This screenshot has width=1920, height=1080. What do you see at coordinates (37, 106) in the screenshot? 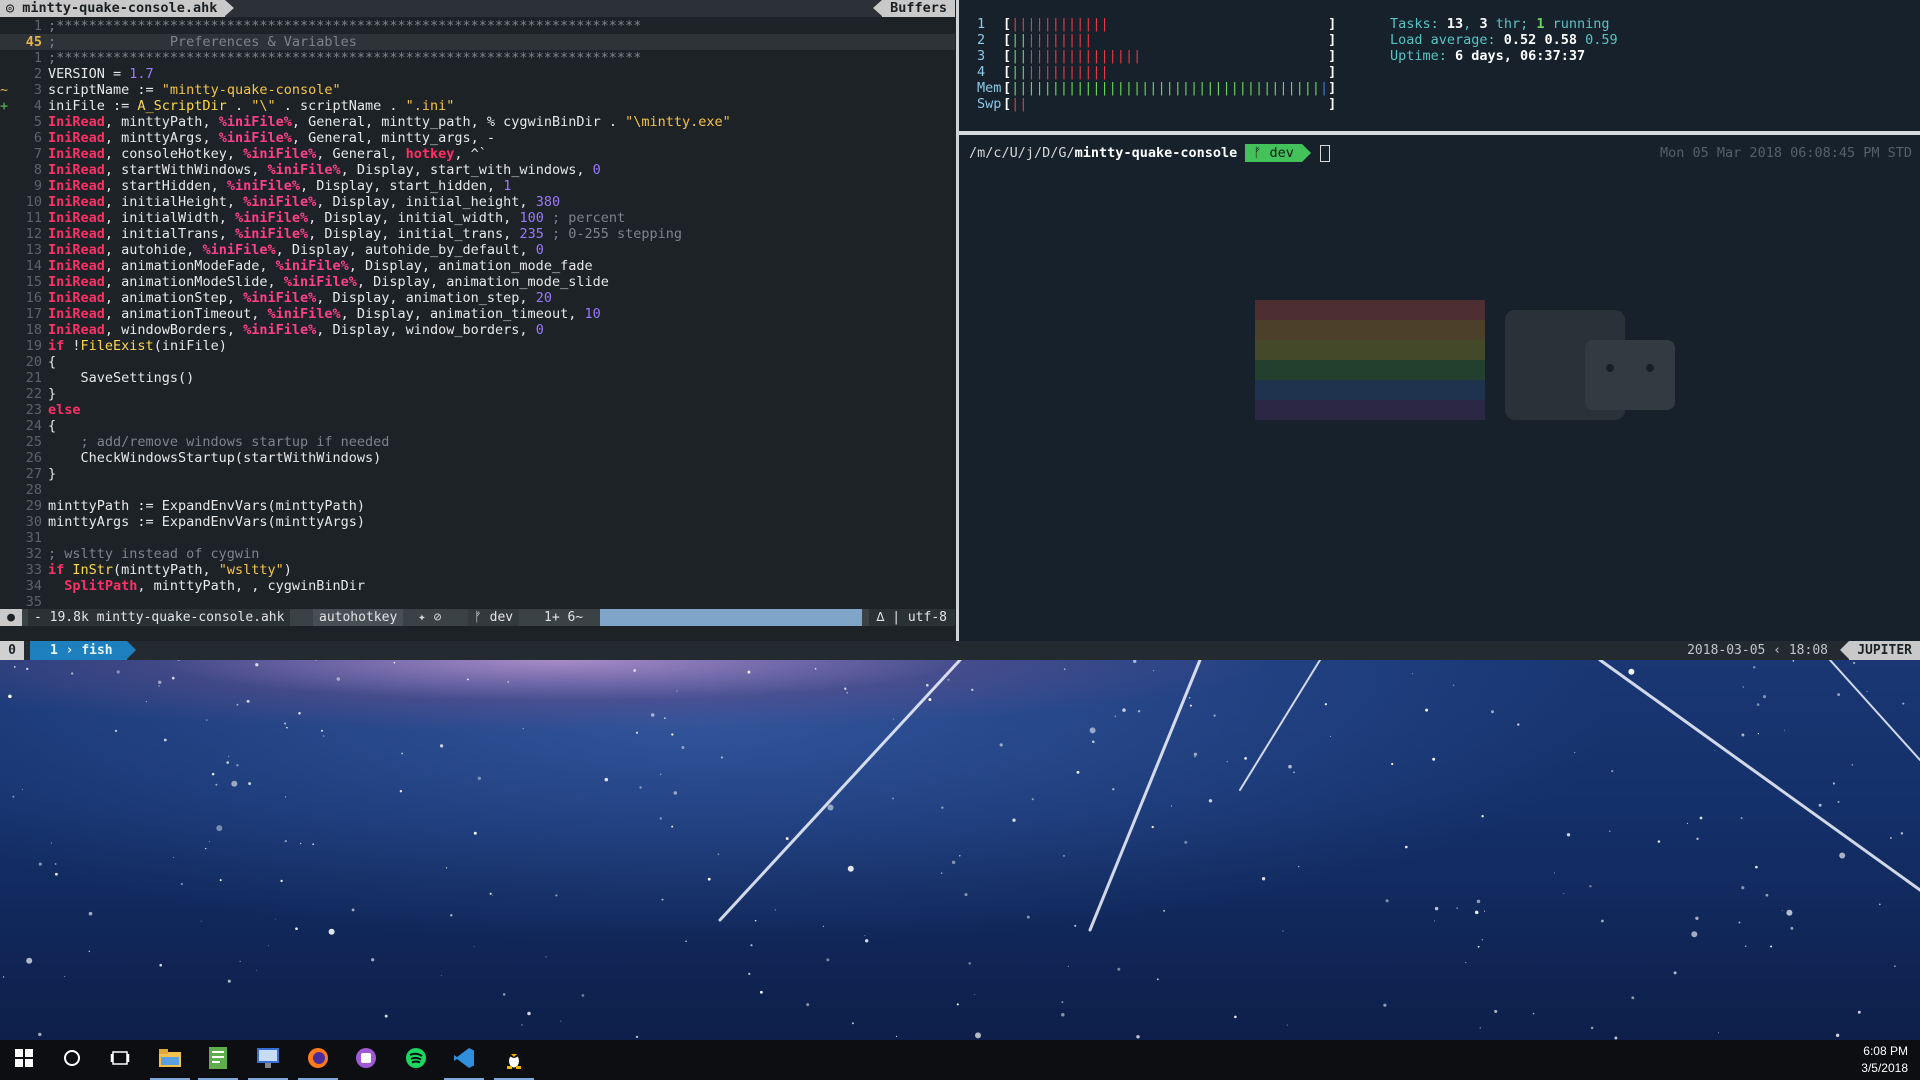
I see `line-number: 4` at bounding box center [37, 106].